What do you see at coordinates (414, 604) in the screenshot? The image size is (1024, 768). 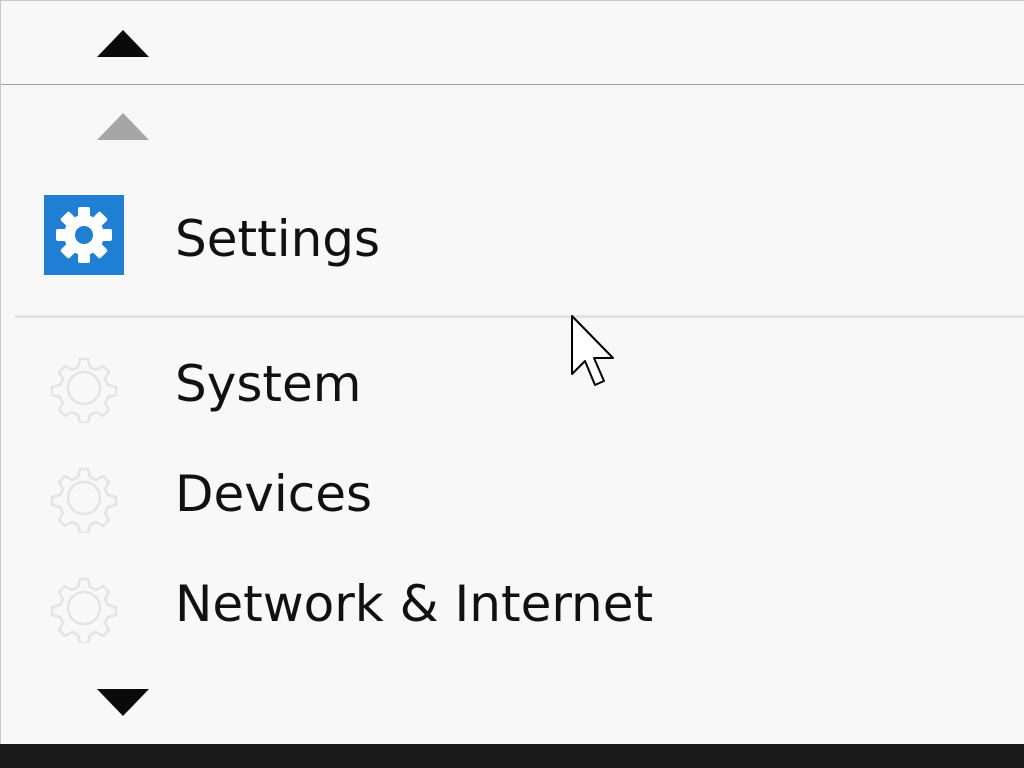 I see `list-item-label: Network & Internet` at bounding box center [414, 604].